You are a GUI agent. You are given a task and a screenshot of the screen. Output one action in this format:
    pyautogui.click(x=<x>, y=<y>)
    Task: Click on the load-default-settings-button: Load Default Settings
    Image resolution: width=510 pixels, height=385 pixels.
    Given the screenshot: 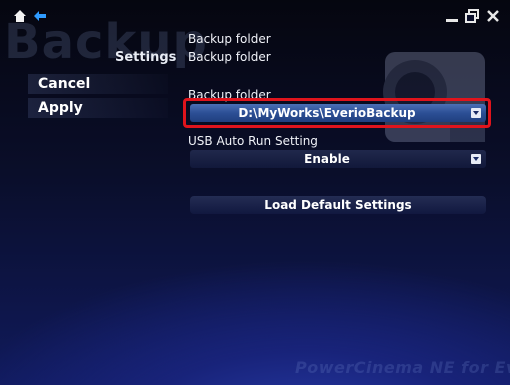 What is the action you would take?
    pyautogui.click(x=338, y=205)
    